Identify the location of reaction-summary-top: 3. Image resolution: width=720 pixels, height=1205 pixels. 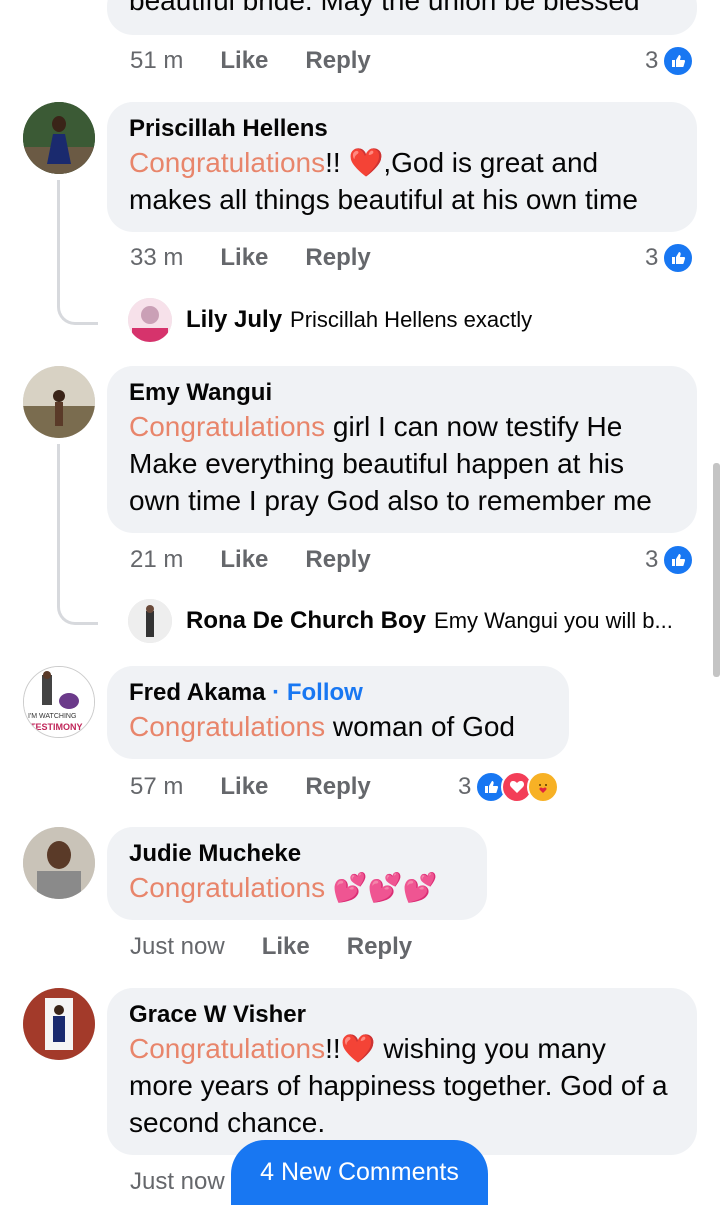
(670, 61).